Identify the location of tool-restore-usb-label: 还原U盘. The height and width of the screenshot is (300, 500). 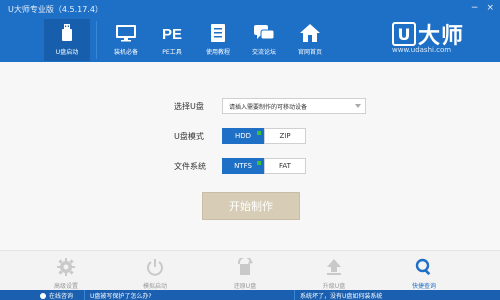
(245, 286).